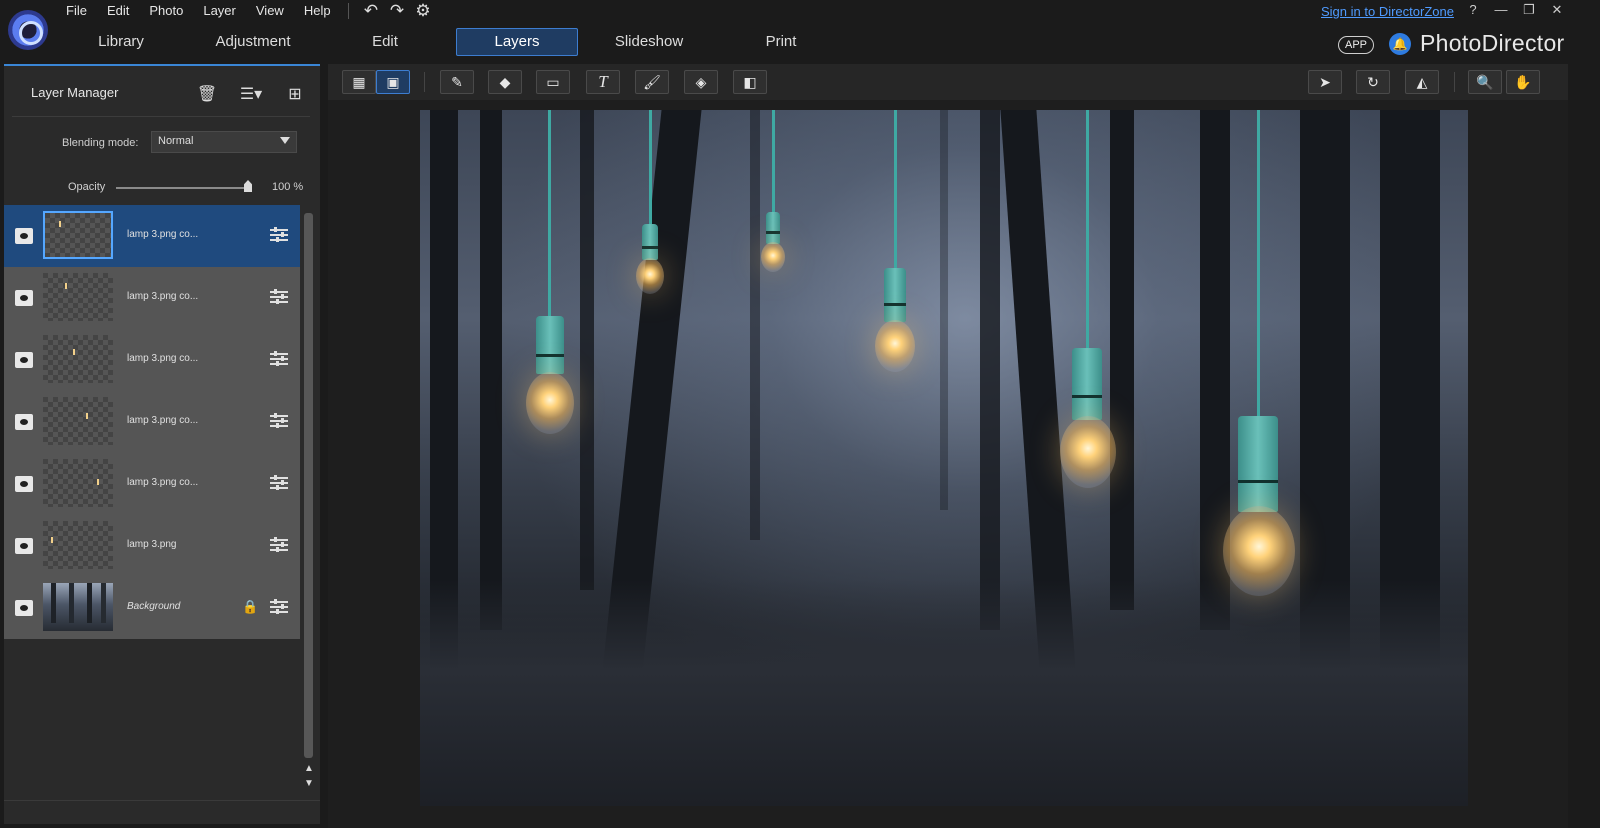 The width and height of the screenshot is (1600, 828). What do you see at coordinates (553, 82) in the screenshot?
I see `rectangle-icon: ▭` at bounding box center [553, 82].